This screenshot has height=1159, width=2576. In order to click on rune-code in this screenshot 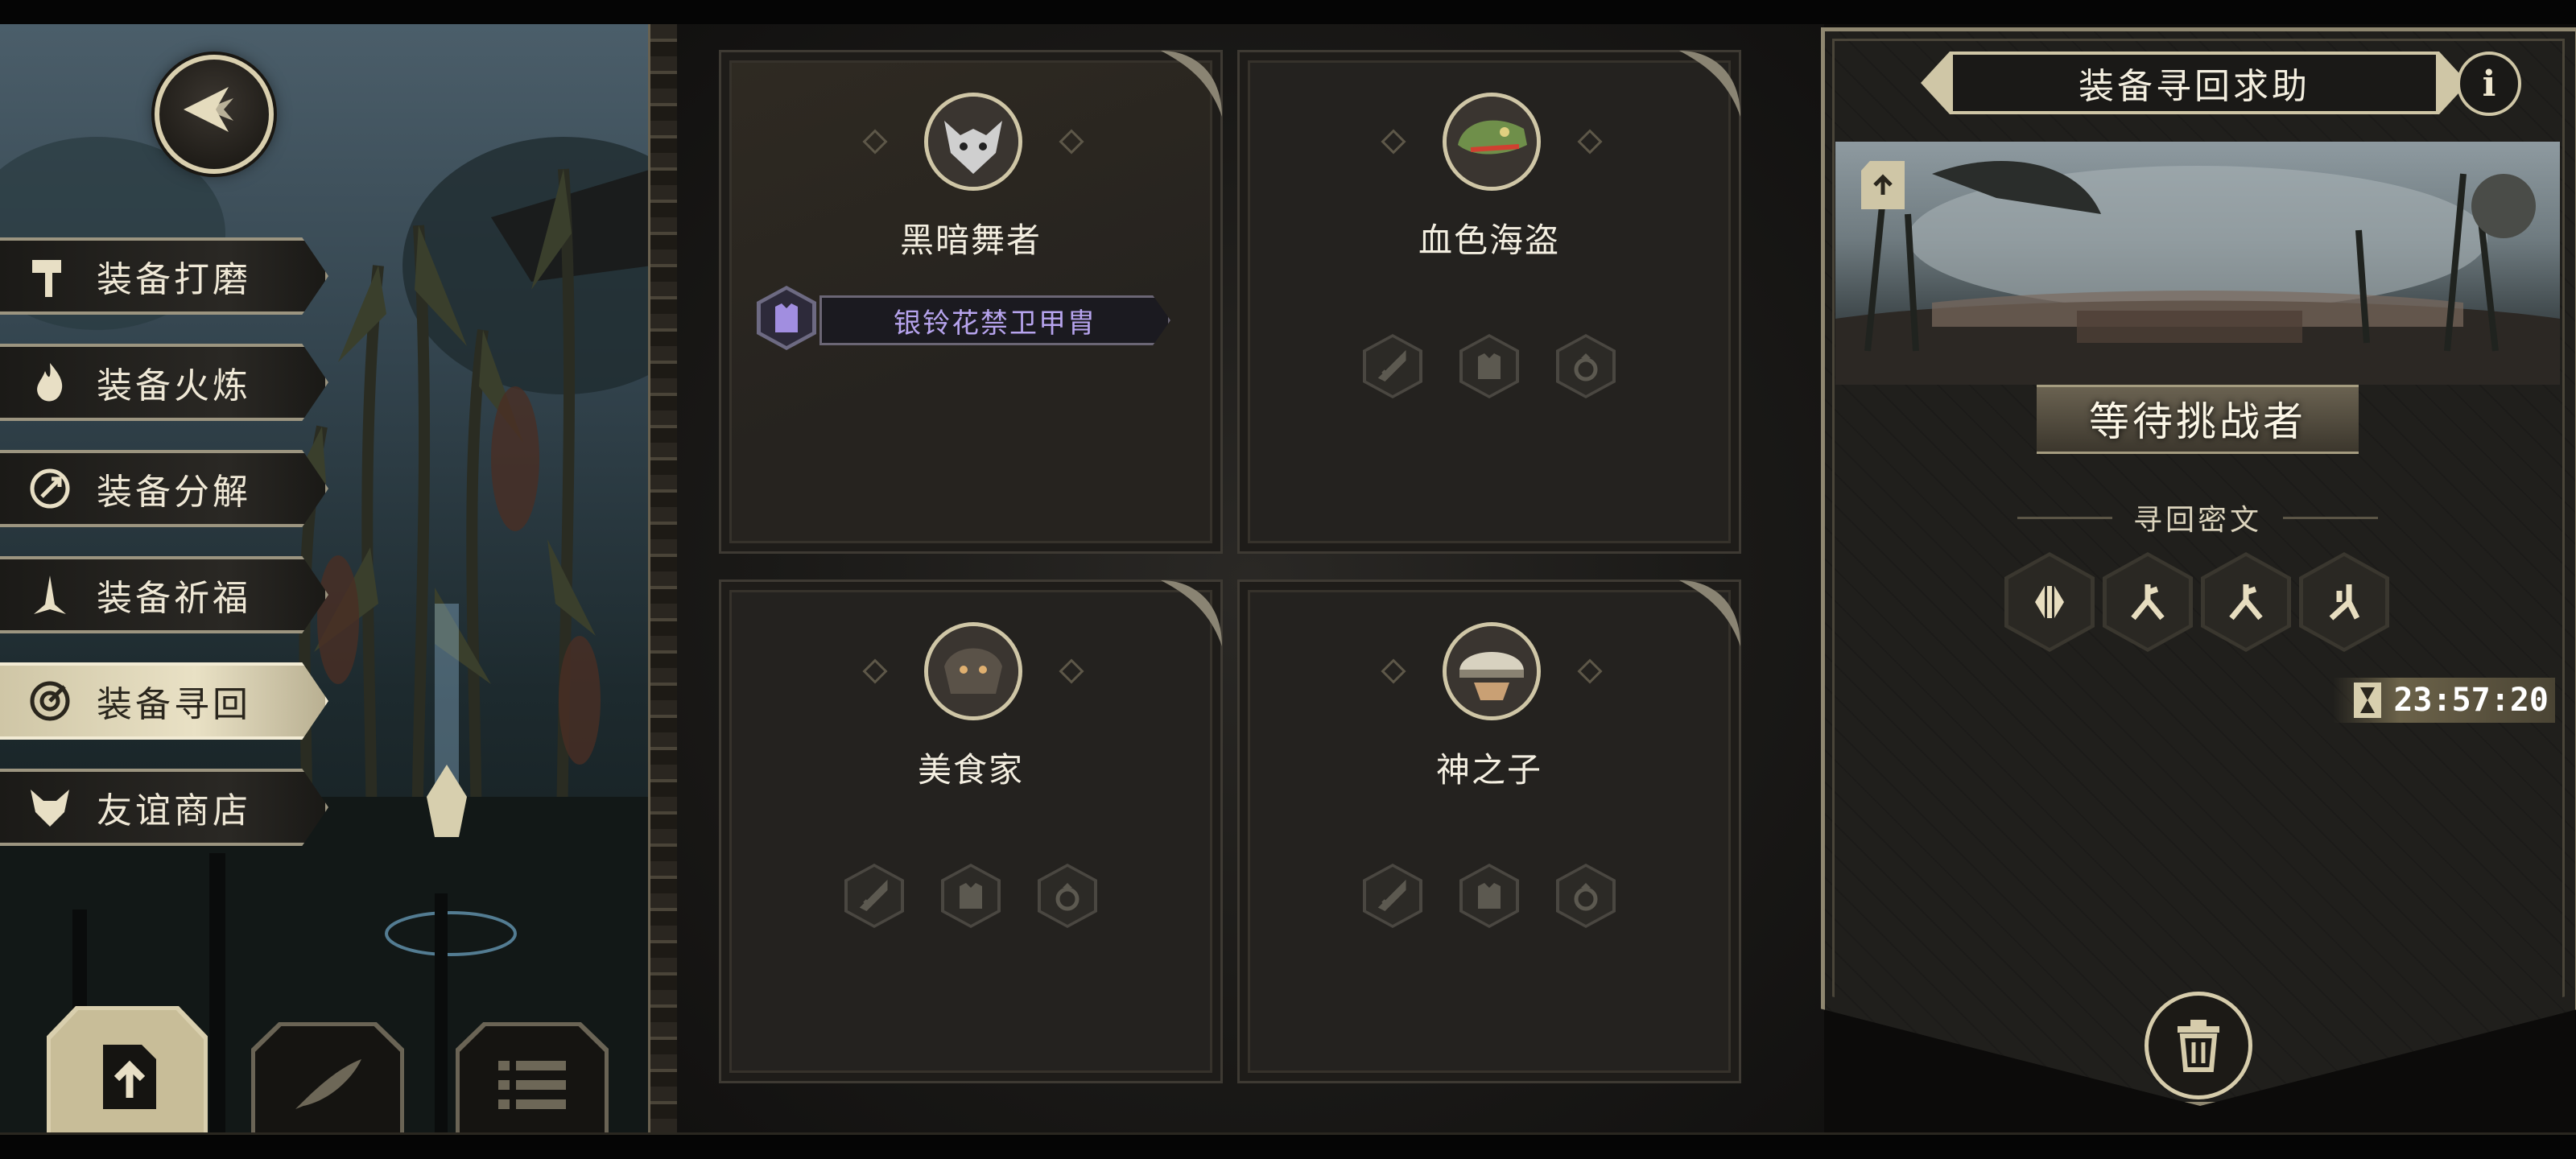, I will do `click(2197, 602)`.